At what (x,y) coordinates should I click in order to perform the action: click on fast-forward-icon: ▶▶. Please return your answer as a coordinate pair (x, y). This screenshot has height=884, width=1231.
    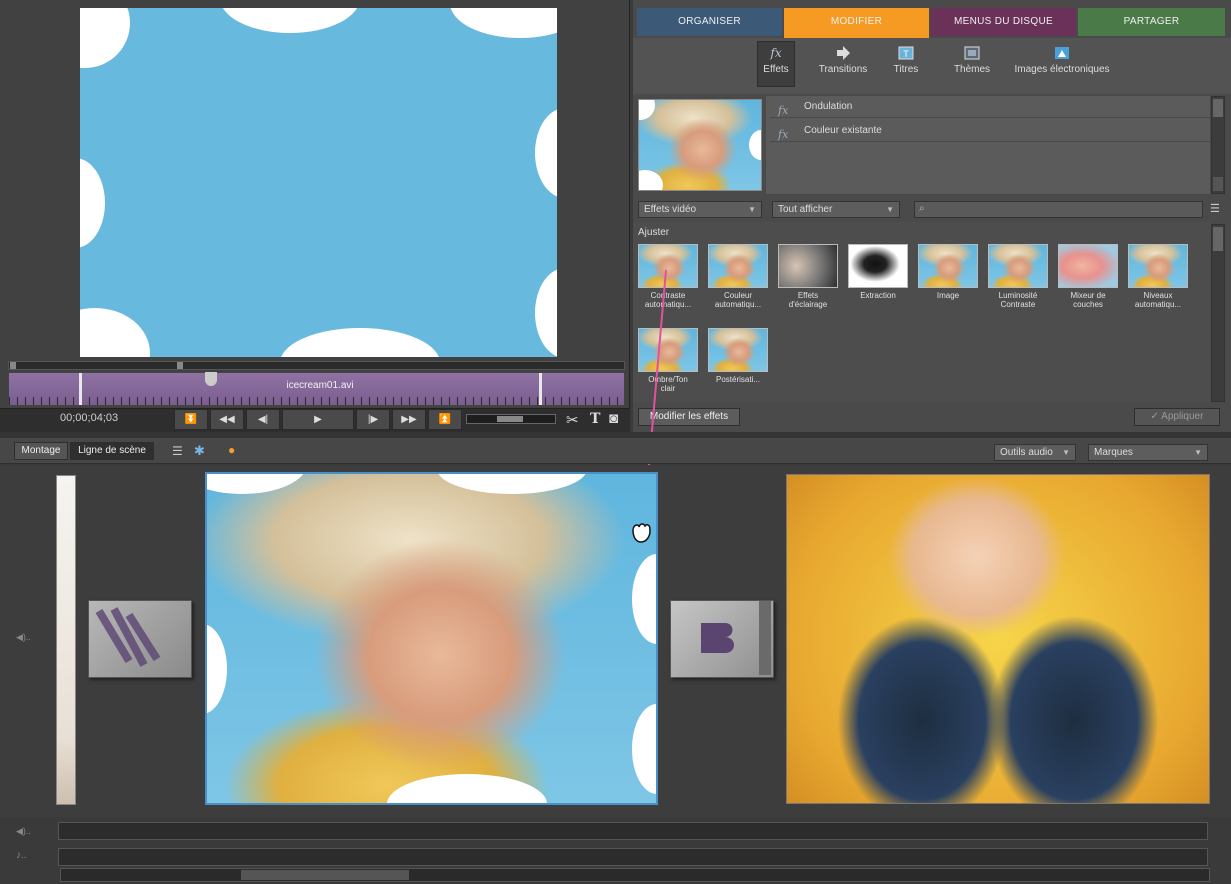
    Looking at the image, I should click on (409, 419).